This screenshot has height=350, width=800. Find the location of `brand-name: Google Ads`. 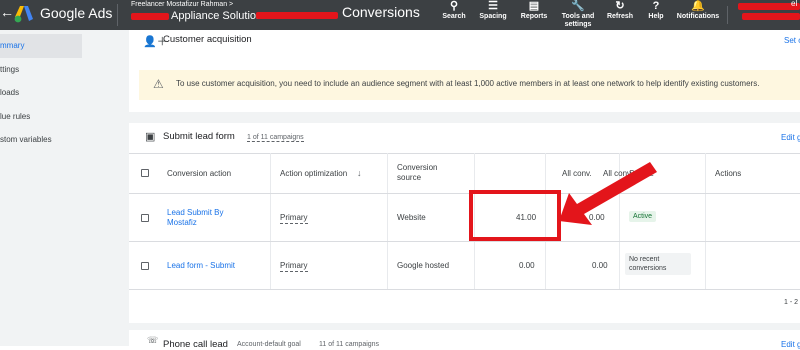

brand-name: Google Ads is located at coordinates (76, 13).